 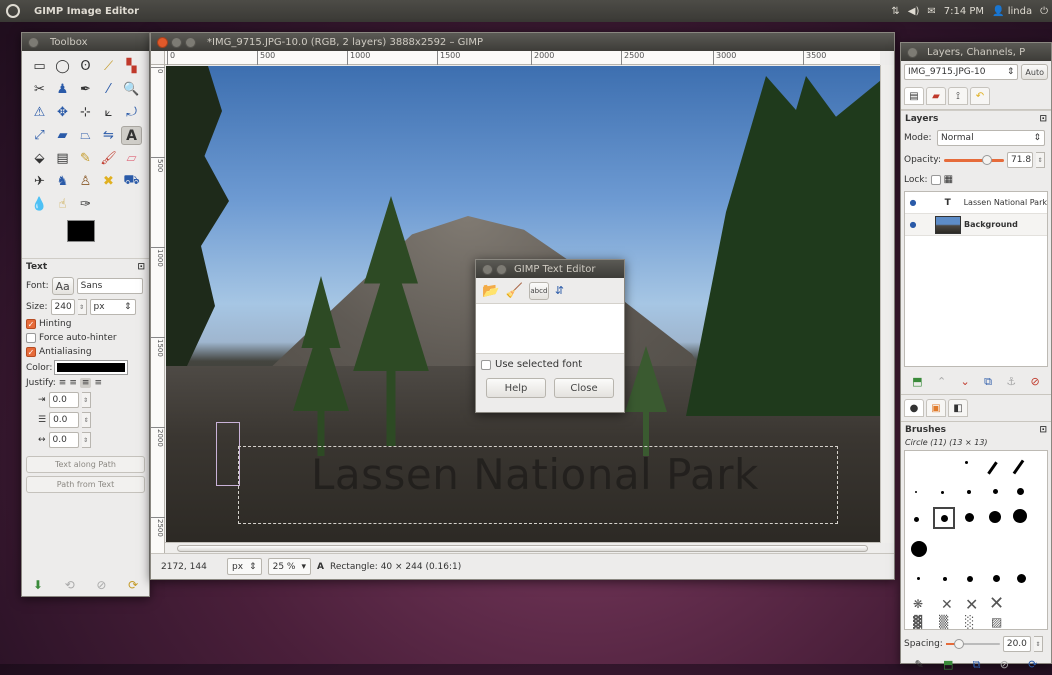 What do you see at coordinates (38, 585) in the screenshot?
I see `save-options-icon: ⬇` at bounding box center [38, 585].